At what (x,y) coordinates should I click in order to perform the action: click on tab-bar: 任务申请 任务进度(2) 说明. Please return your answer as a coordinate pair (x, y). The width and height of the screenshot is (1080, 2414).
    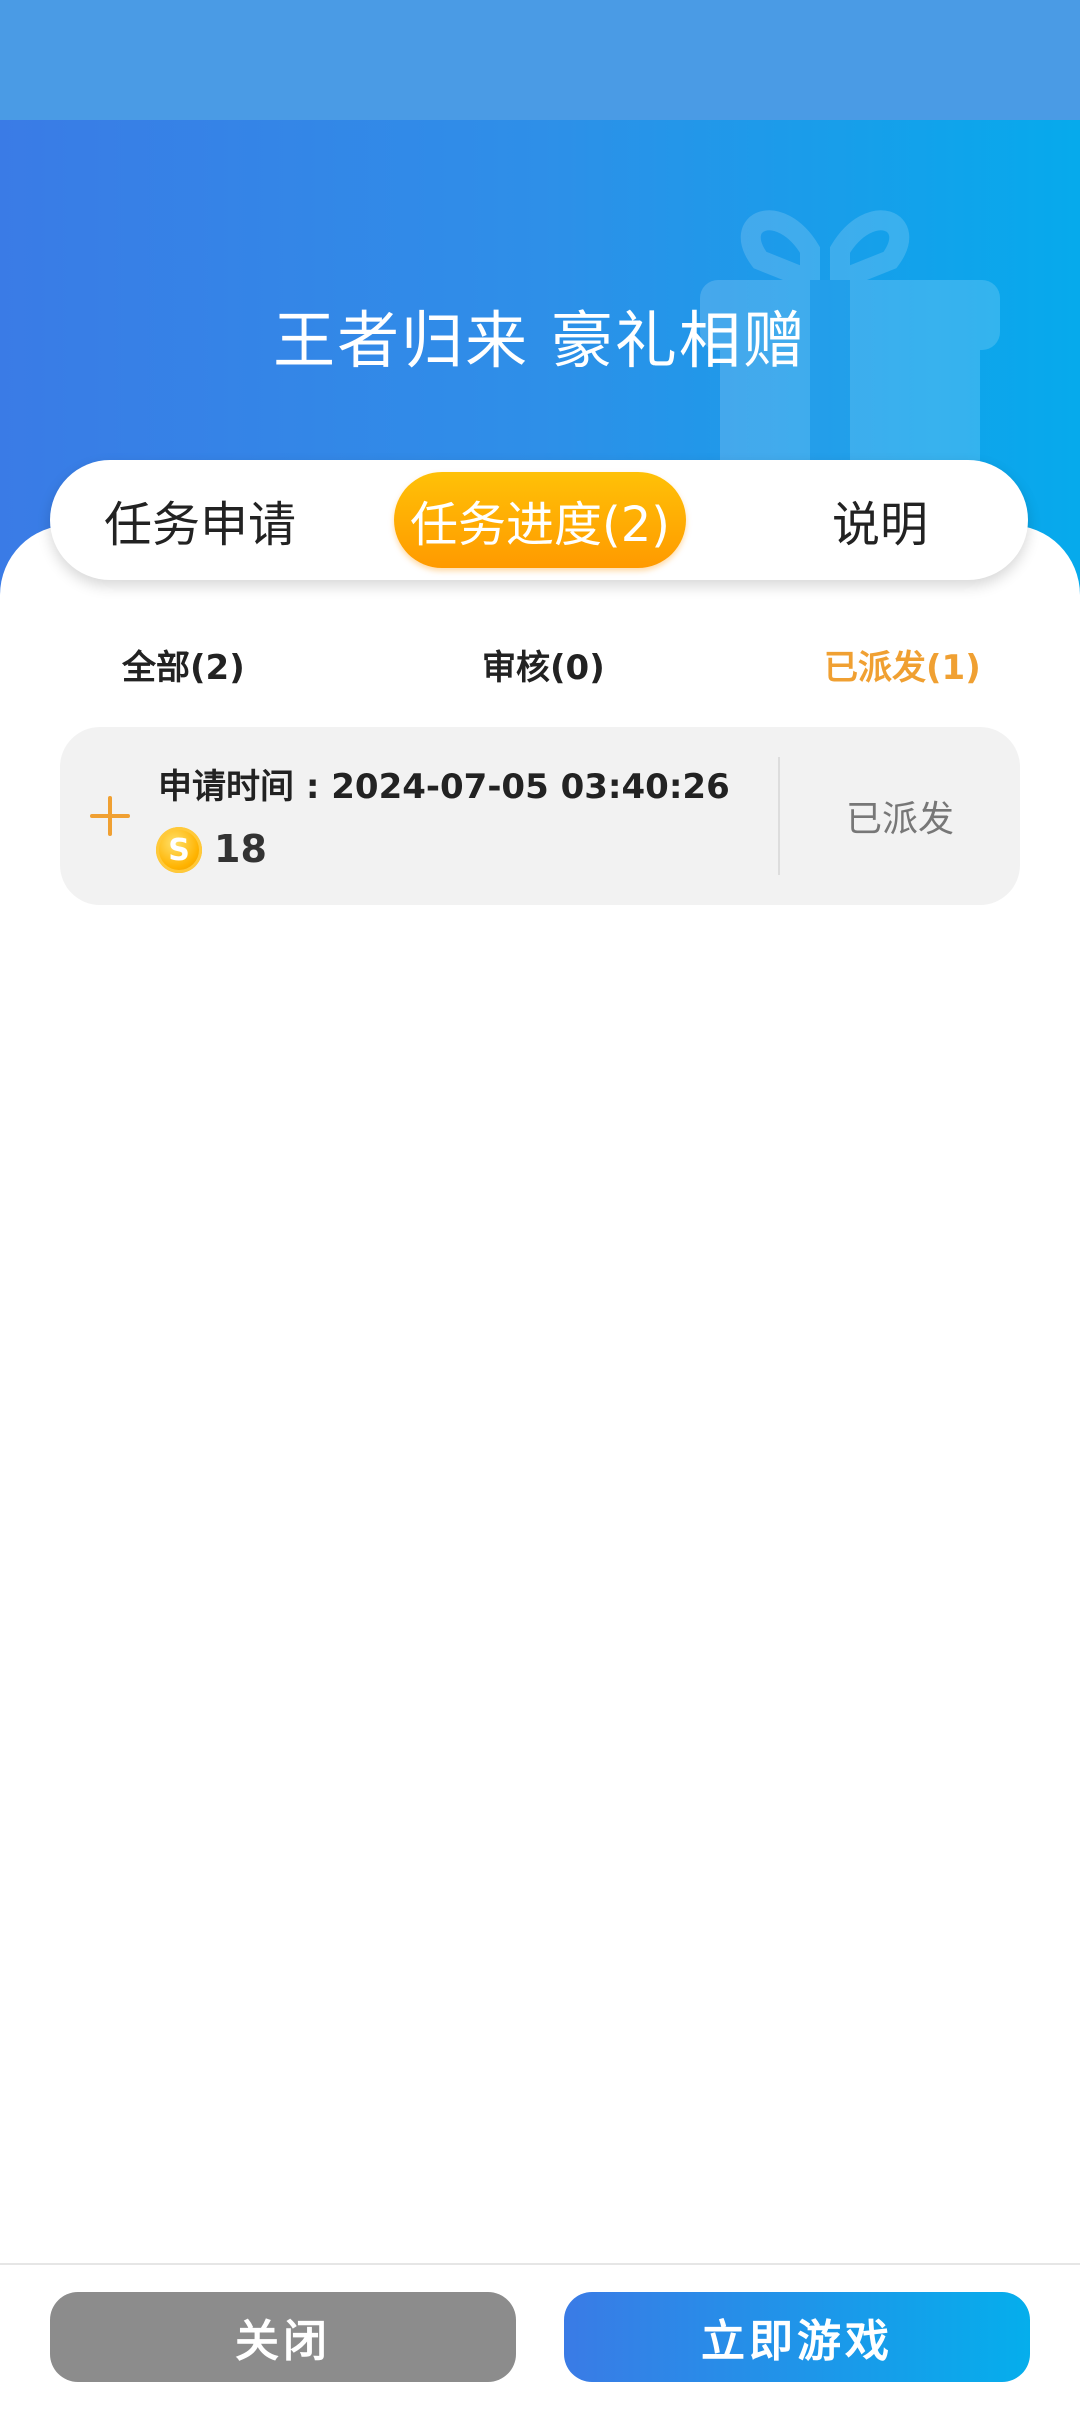
    Looking at the image, I should click on (539, 520).